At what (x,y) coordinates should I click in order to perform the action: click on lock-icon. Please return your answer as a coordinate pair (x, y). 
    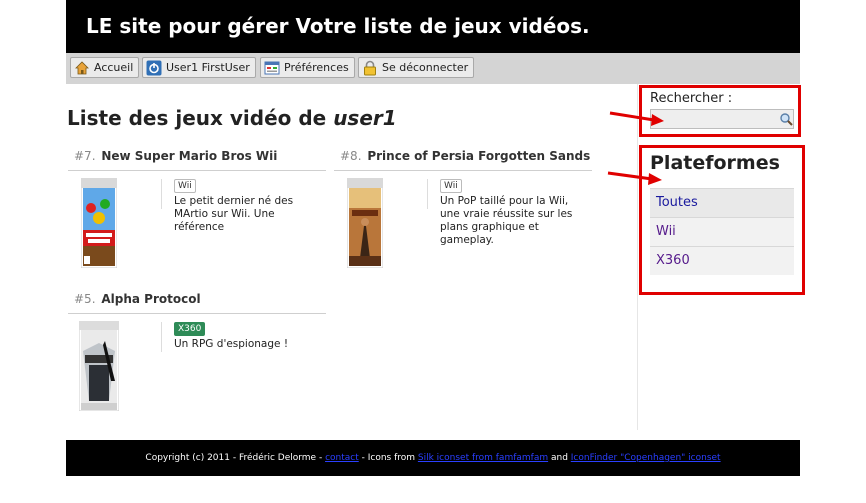
    Looking at the image, I should click on (370, 68).